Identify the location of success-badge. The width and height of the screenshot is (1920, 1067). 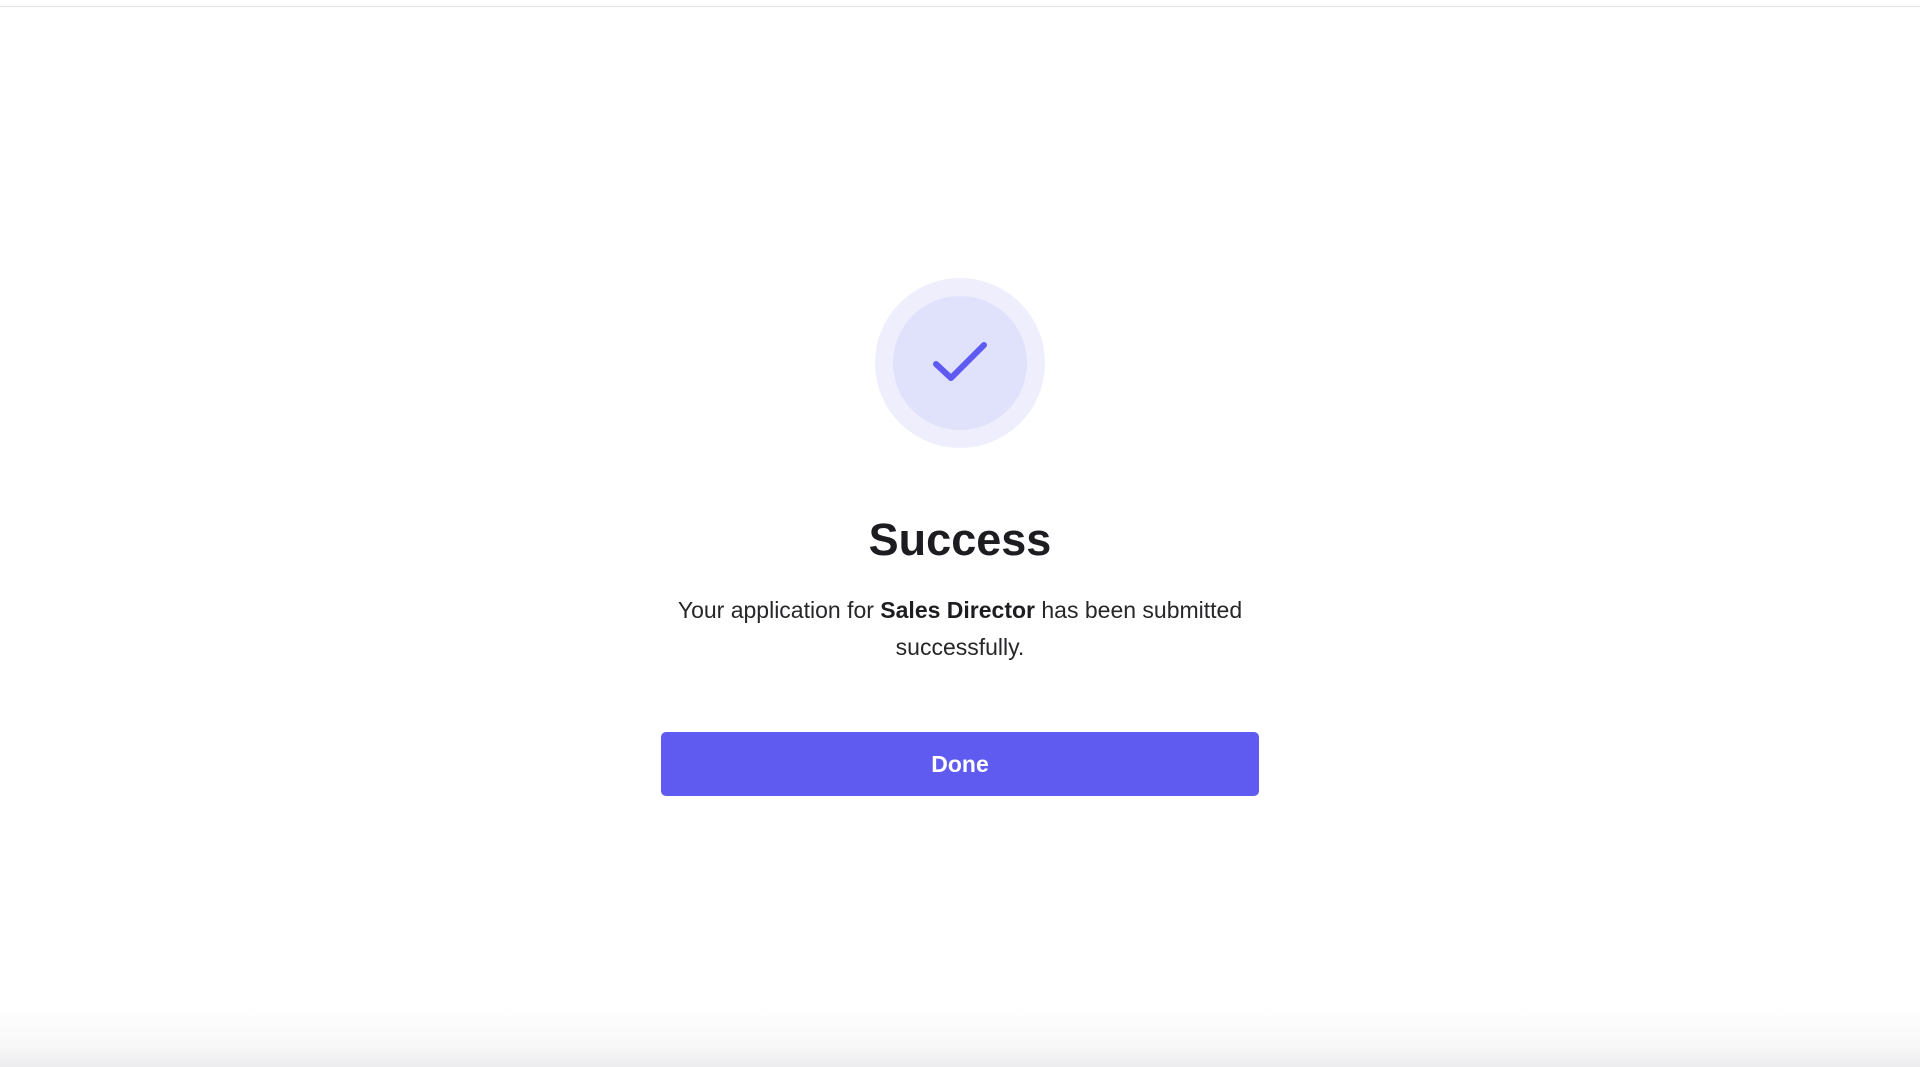
(960, 363).